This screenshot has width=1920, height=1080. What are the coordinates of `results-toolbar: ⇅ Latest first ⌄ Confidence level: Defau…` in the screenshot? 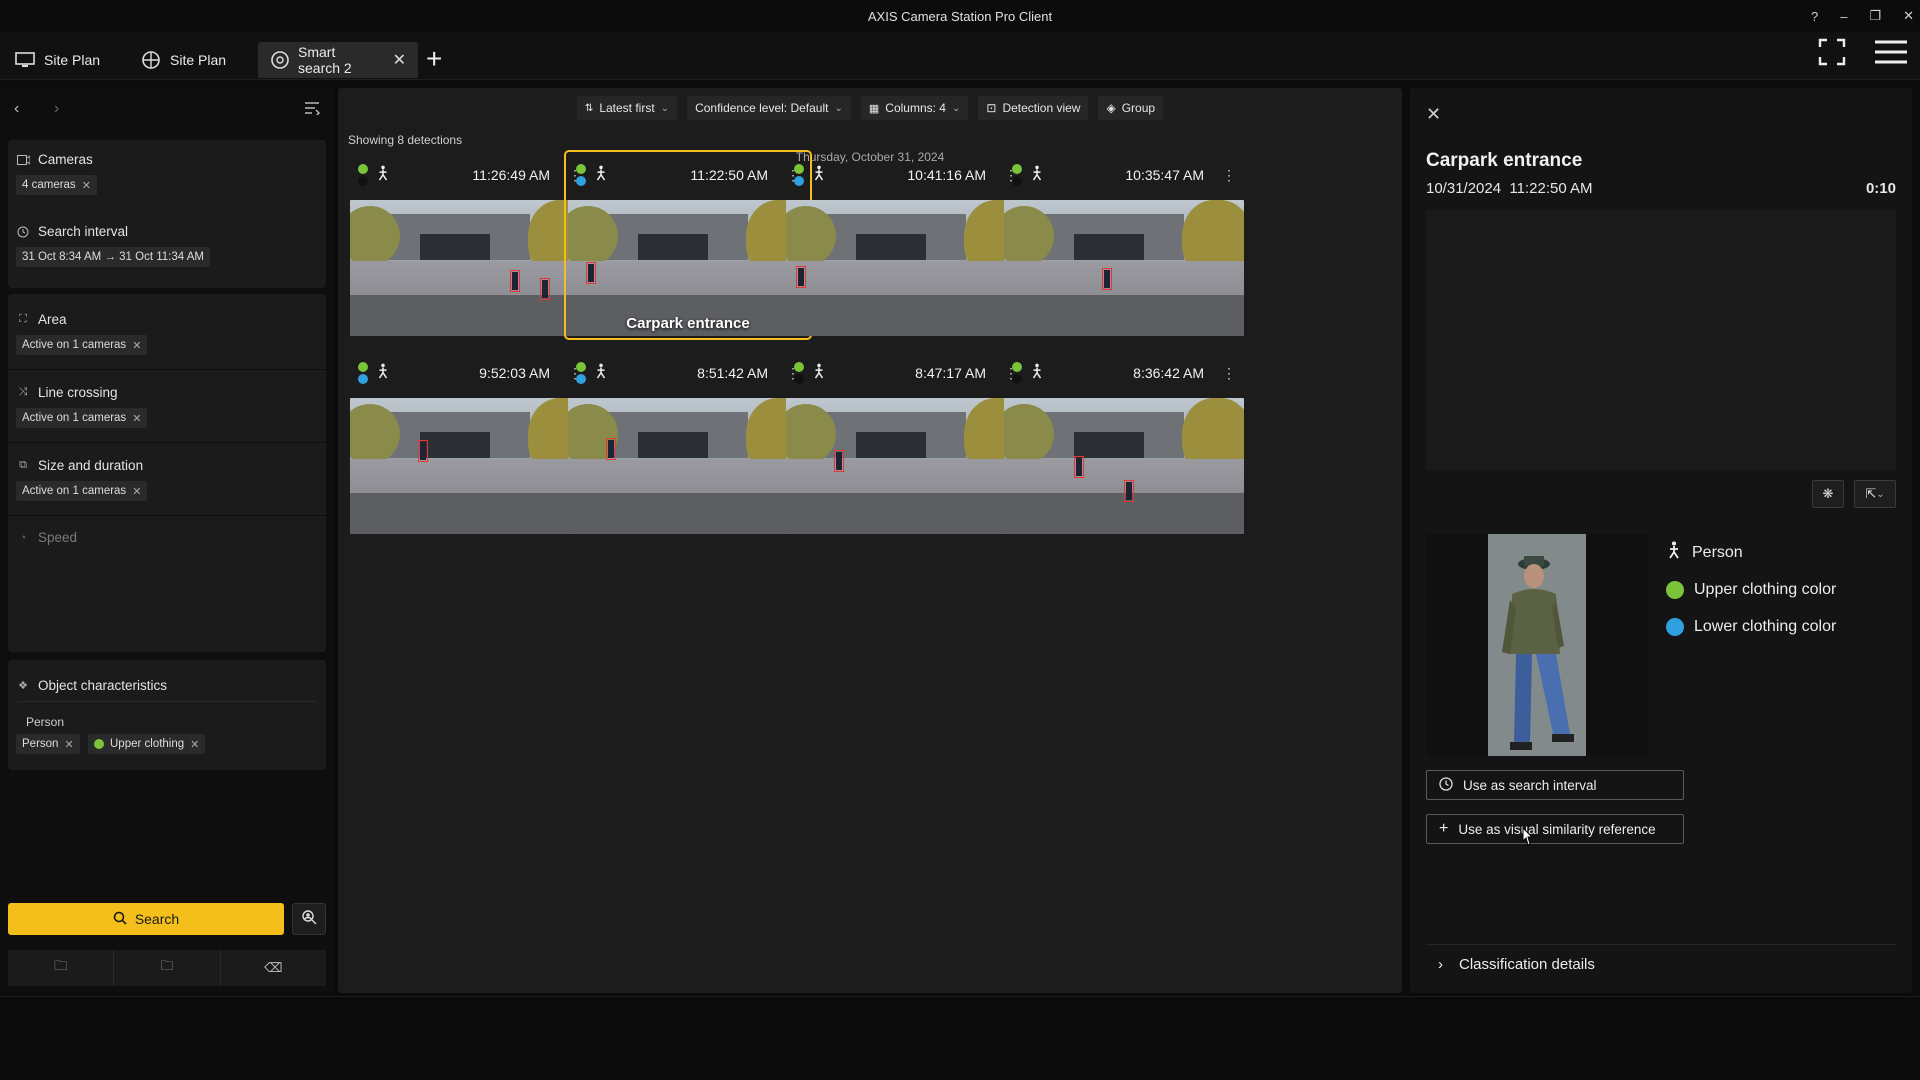 It's located at (870, 108).